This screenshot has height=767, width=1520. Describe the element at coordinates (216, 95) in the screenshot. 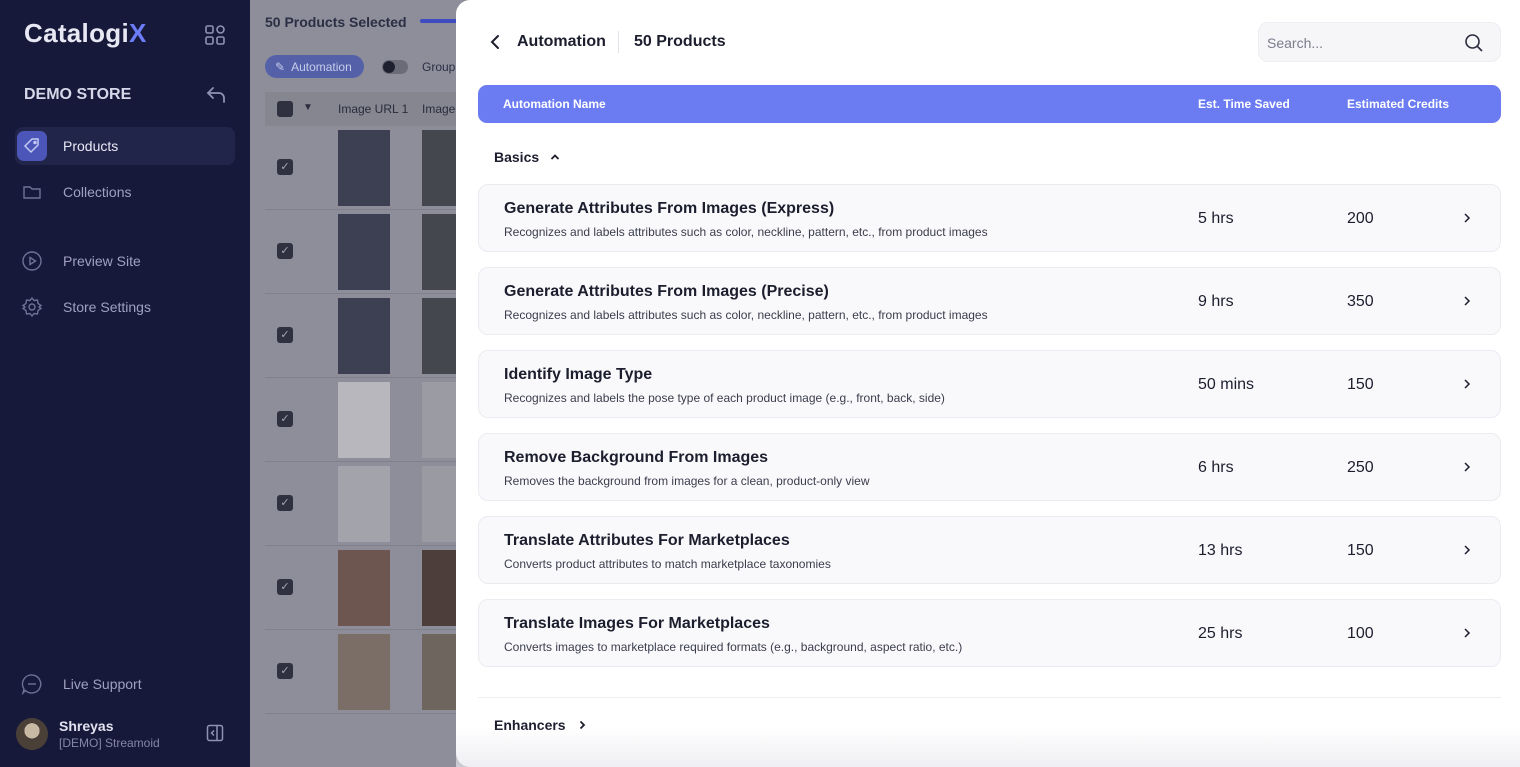

I see `switch-store-back-icon` at that location.